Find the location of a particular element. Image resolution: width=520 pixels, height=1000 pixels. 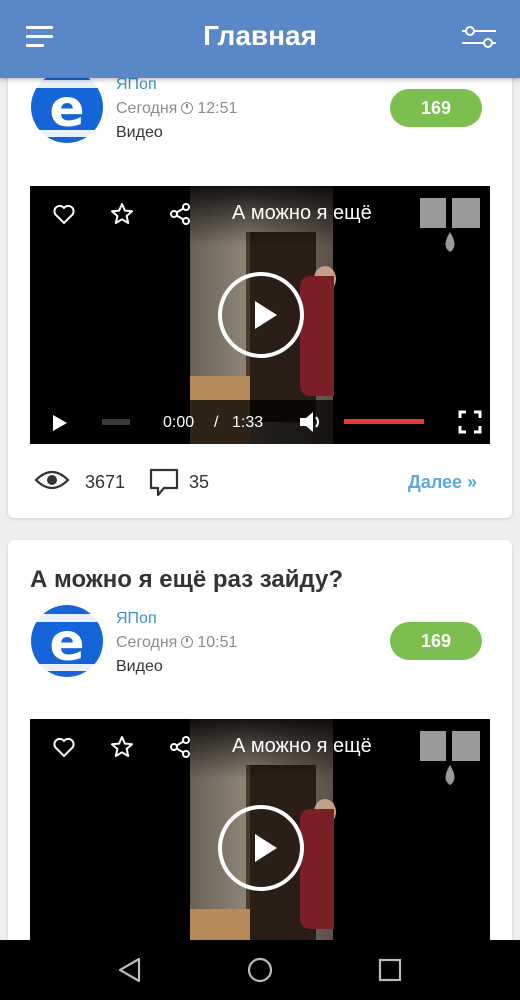

system-navigation-bar is located at coordinates (260, 970).